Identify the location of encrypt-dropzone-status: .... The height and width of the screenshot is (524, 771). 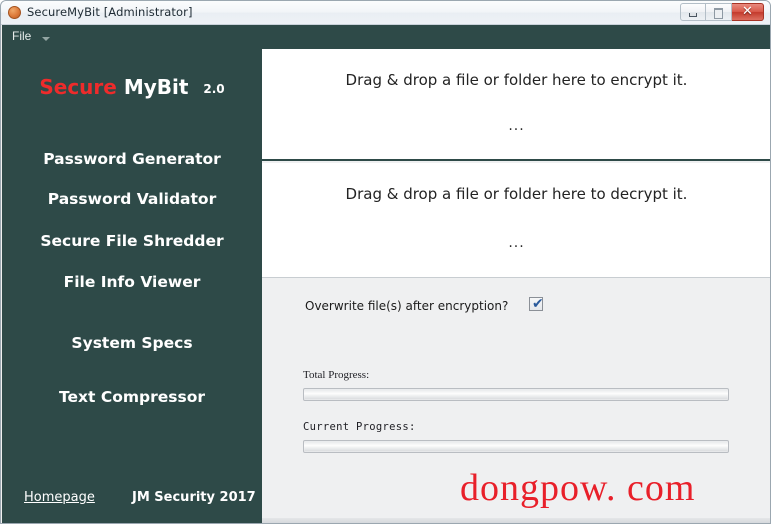
(516, 126).